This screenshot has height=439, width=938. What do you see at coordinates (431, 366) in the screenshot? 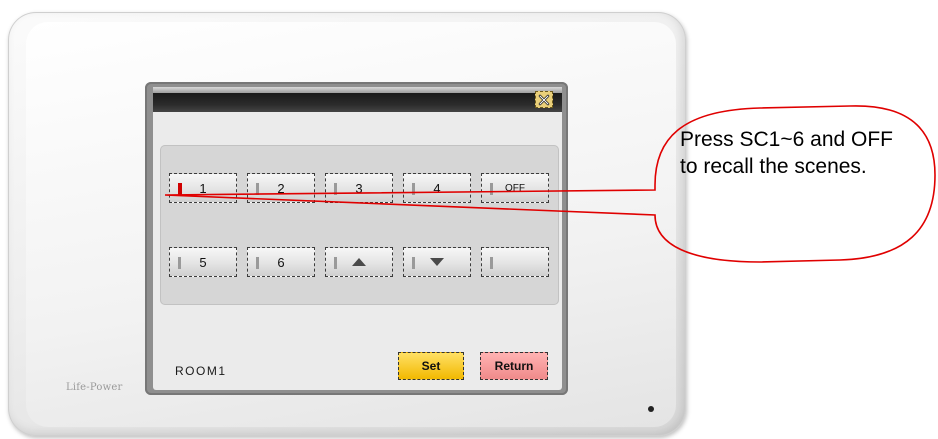
I see `set-button: Set` at bounding box center [431, 366].